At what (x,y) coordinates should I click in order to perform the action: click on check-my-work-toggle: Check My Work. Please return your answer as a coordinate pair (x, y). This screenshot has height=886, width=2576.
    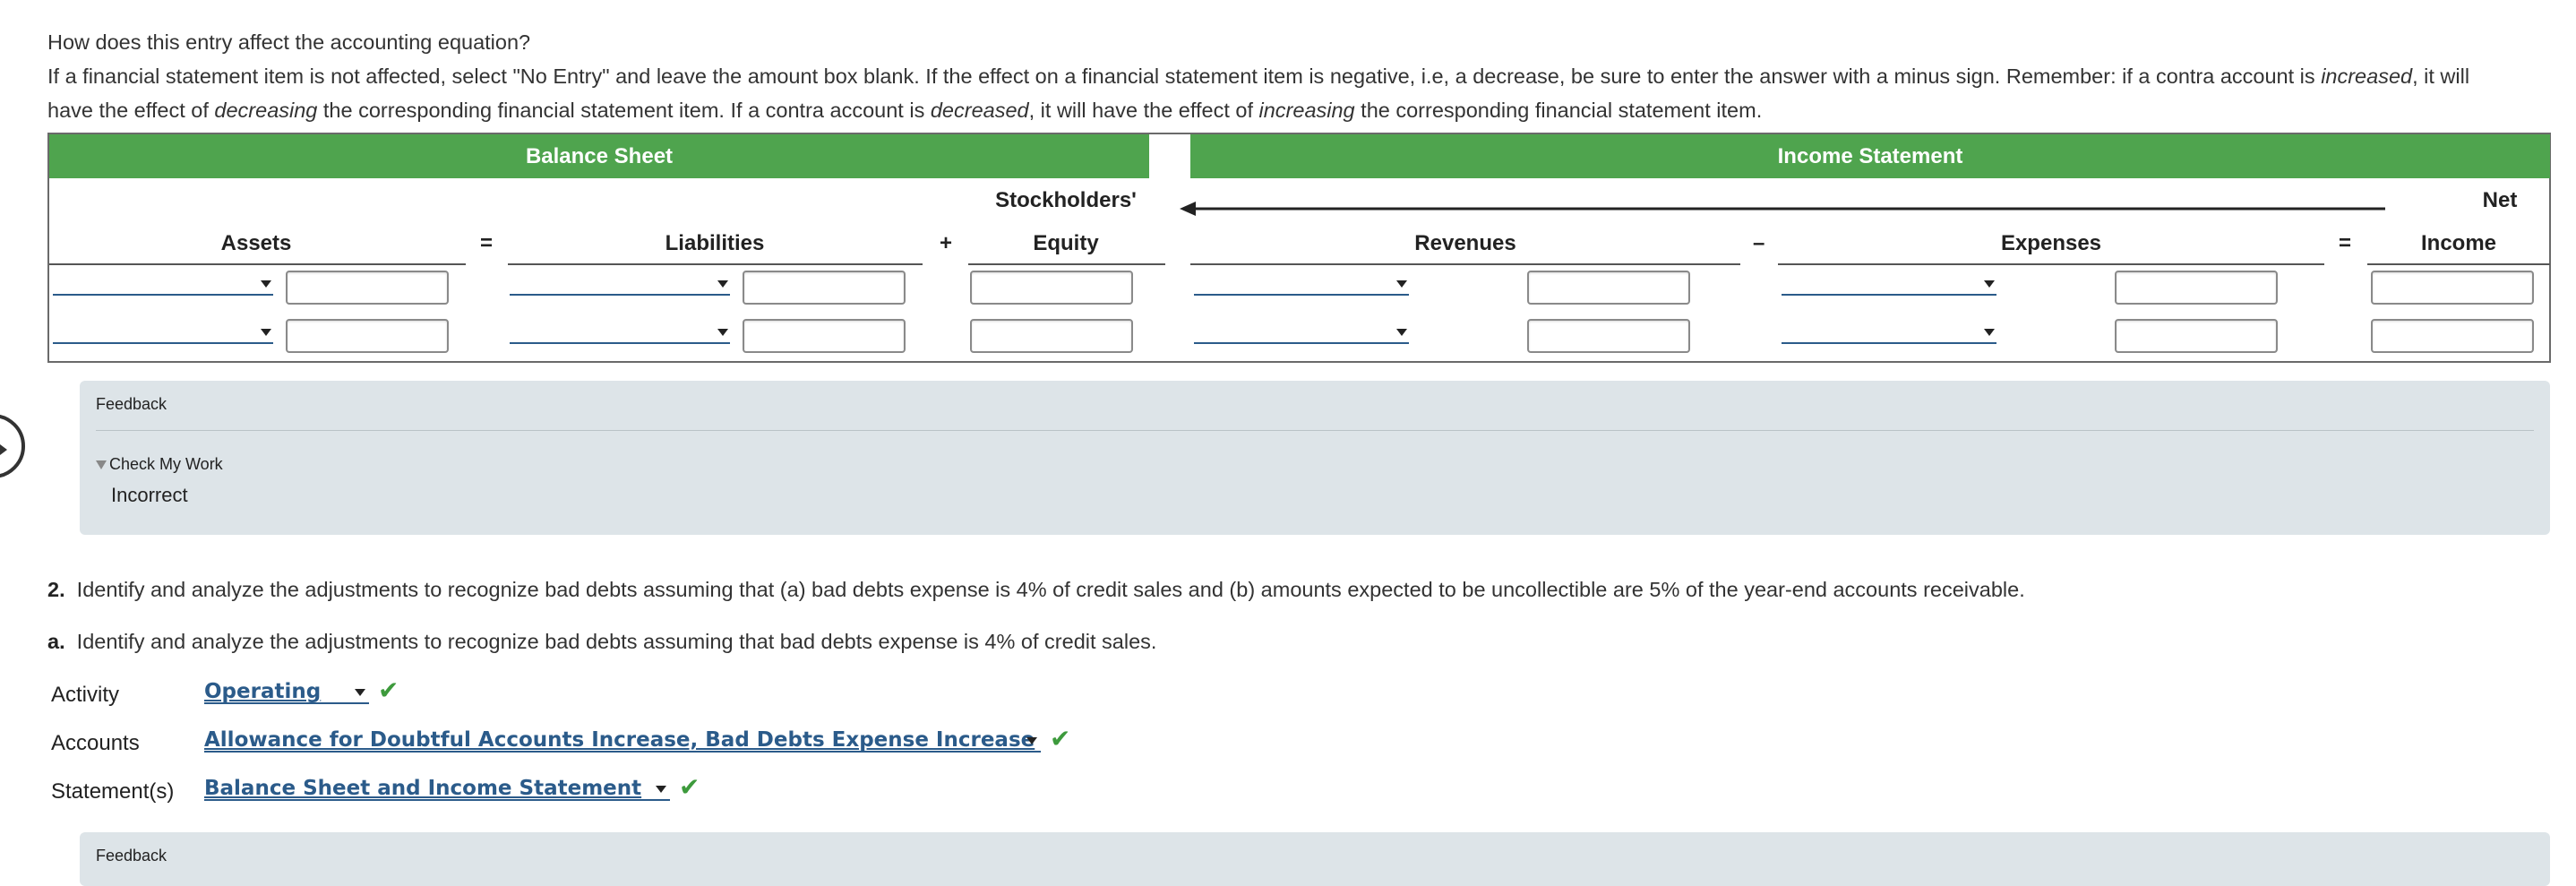
    Looking at the image, I should click on (159, 464).